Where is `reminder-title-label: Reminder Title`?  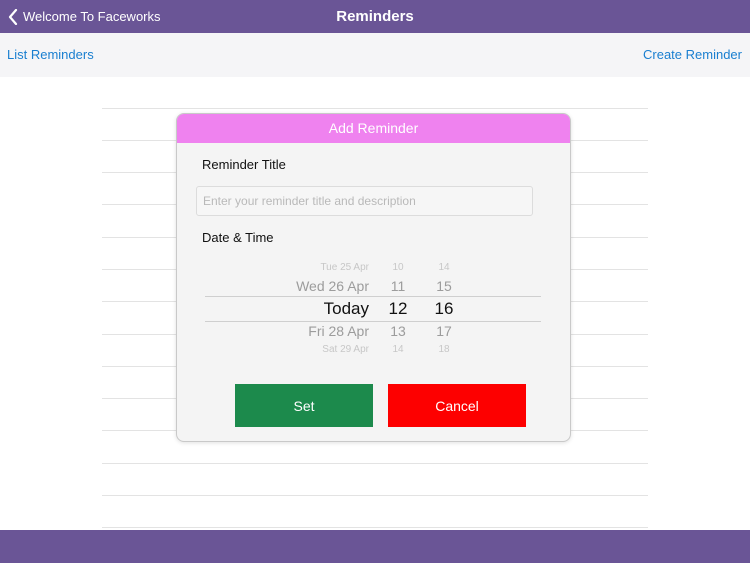 reminder-title-label: Reminder Title is located at coordinates (244, 164).